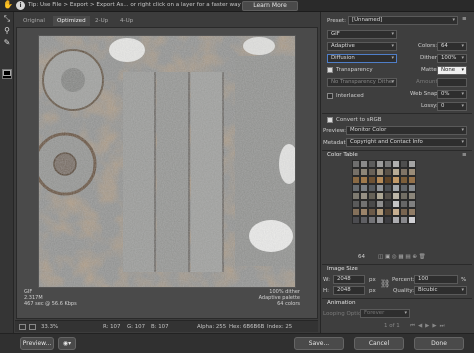 The image size is (474, 353). What do you see at coordinates (402, 257) in the screenshot?
I see `color-table-tools-icon: ◫ ▣ ◎ ▦ ▤ ⊕ 🗑` at bounding box center [402, 257].